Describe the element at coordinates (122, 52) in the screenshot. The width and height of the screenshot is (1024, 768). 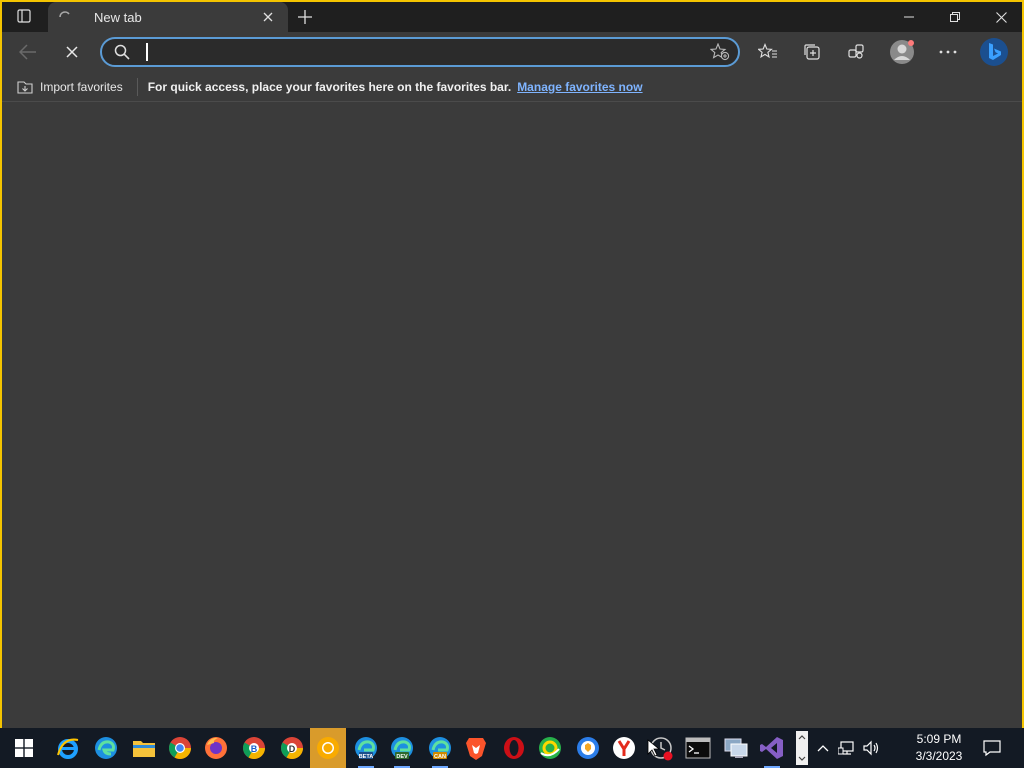
I see `search-icon` at that location.